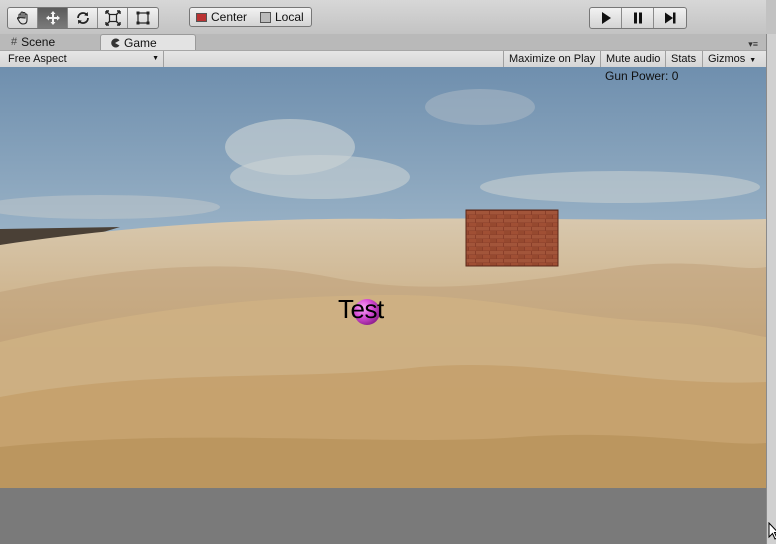 The width and height of the screenshot is (776, 544). I want to click on game-pacman-icon, so click(115, 42).